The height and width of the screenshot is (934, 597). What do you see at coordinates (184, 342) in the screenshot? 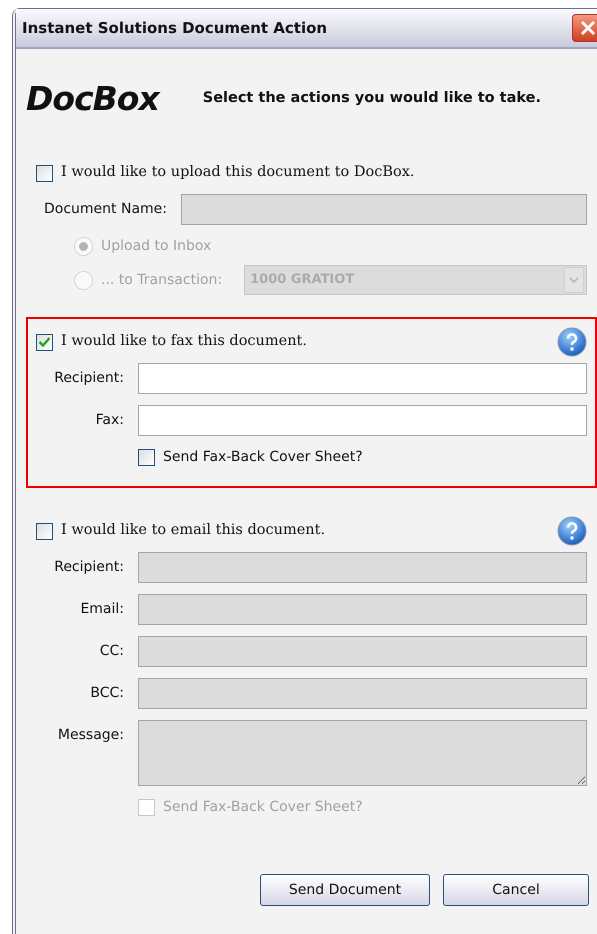
I see `checkbox-label: I would like to fax this document.` at bounding box center [184, 342].